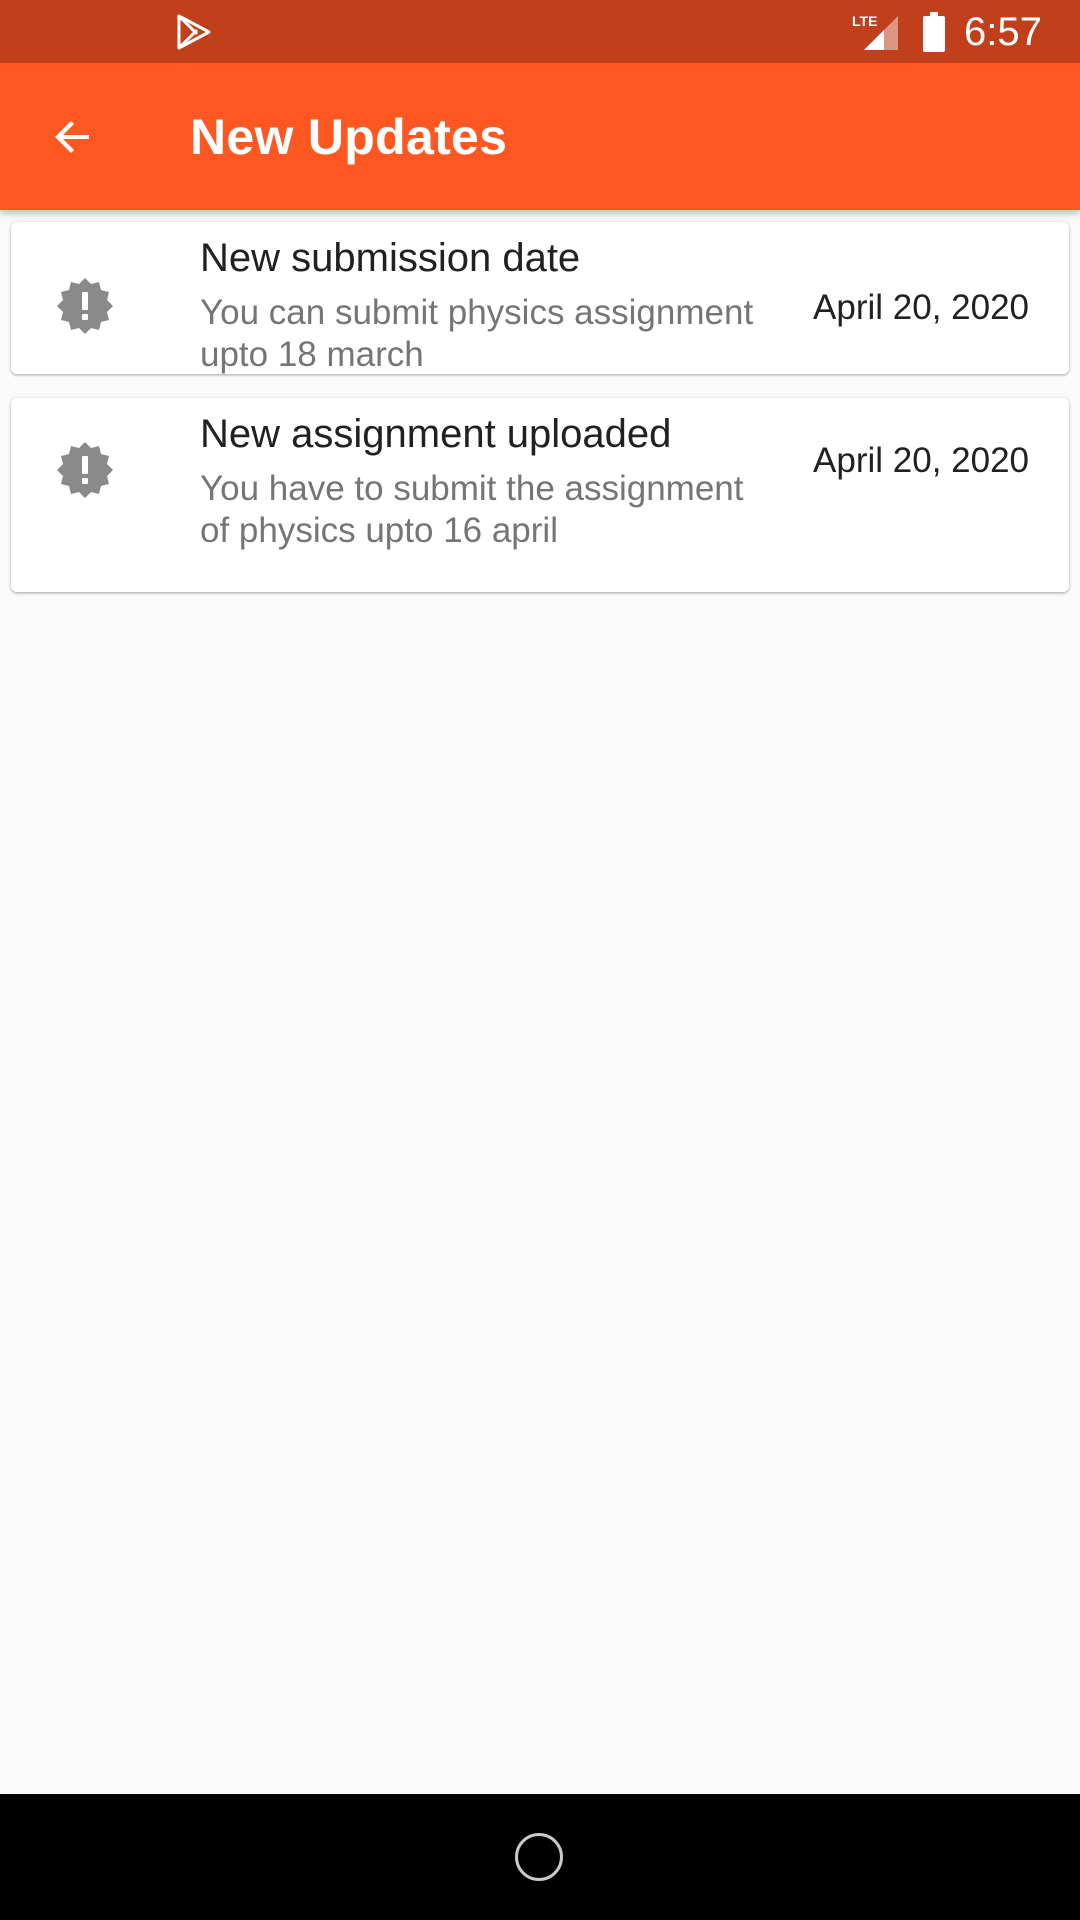 The image size is (1080, 1920). I want to click on page-title: New Updates, so click(349, 137).